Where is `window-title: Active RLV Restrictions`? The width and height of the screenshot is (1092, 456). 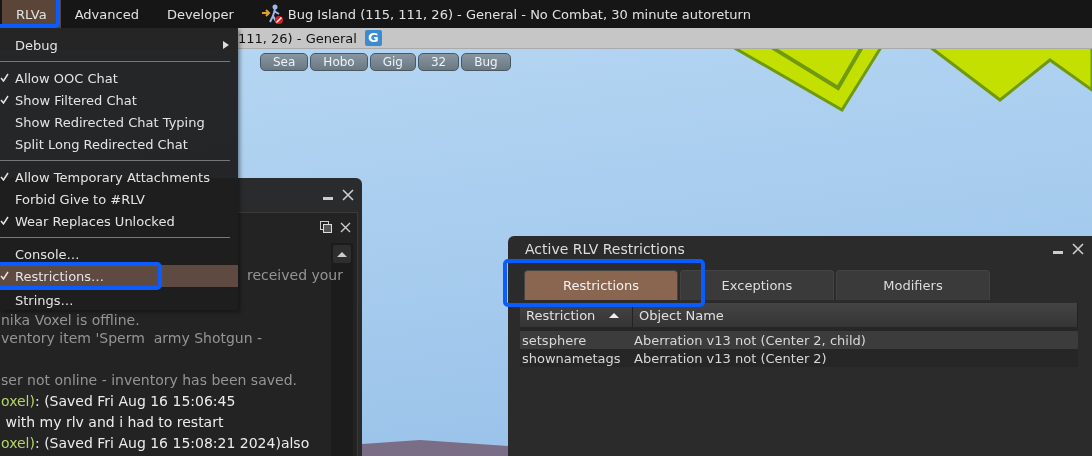 window-title: Active RLV Restrictions is located at coordinates (605, 249).